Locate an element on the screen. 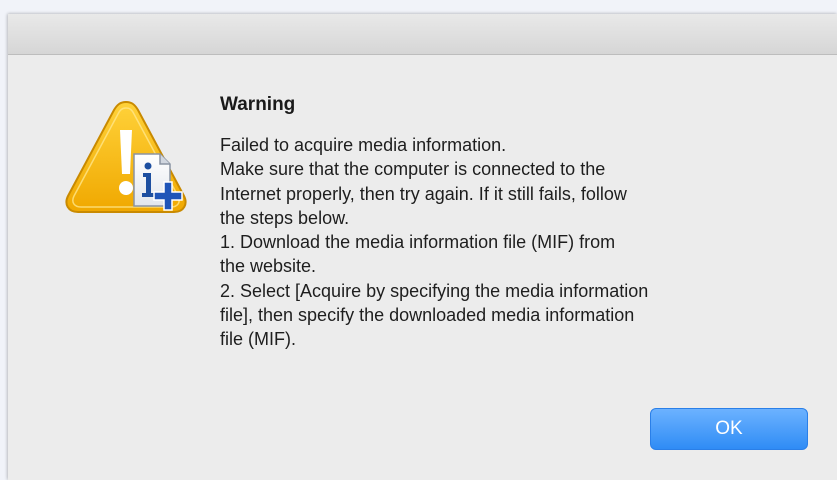 This screenshot has width=837, height=480. message-line: the steps below. is located at coordinates (285, 217).